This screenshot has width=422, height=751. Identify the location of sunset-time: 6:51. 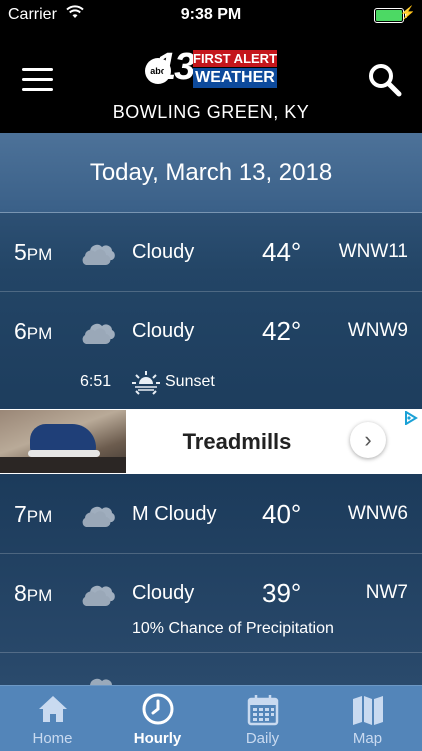
(96, 381).